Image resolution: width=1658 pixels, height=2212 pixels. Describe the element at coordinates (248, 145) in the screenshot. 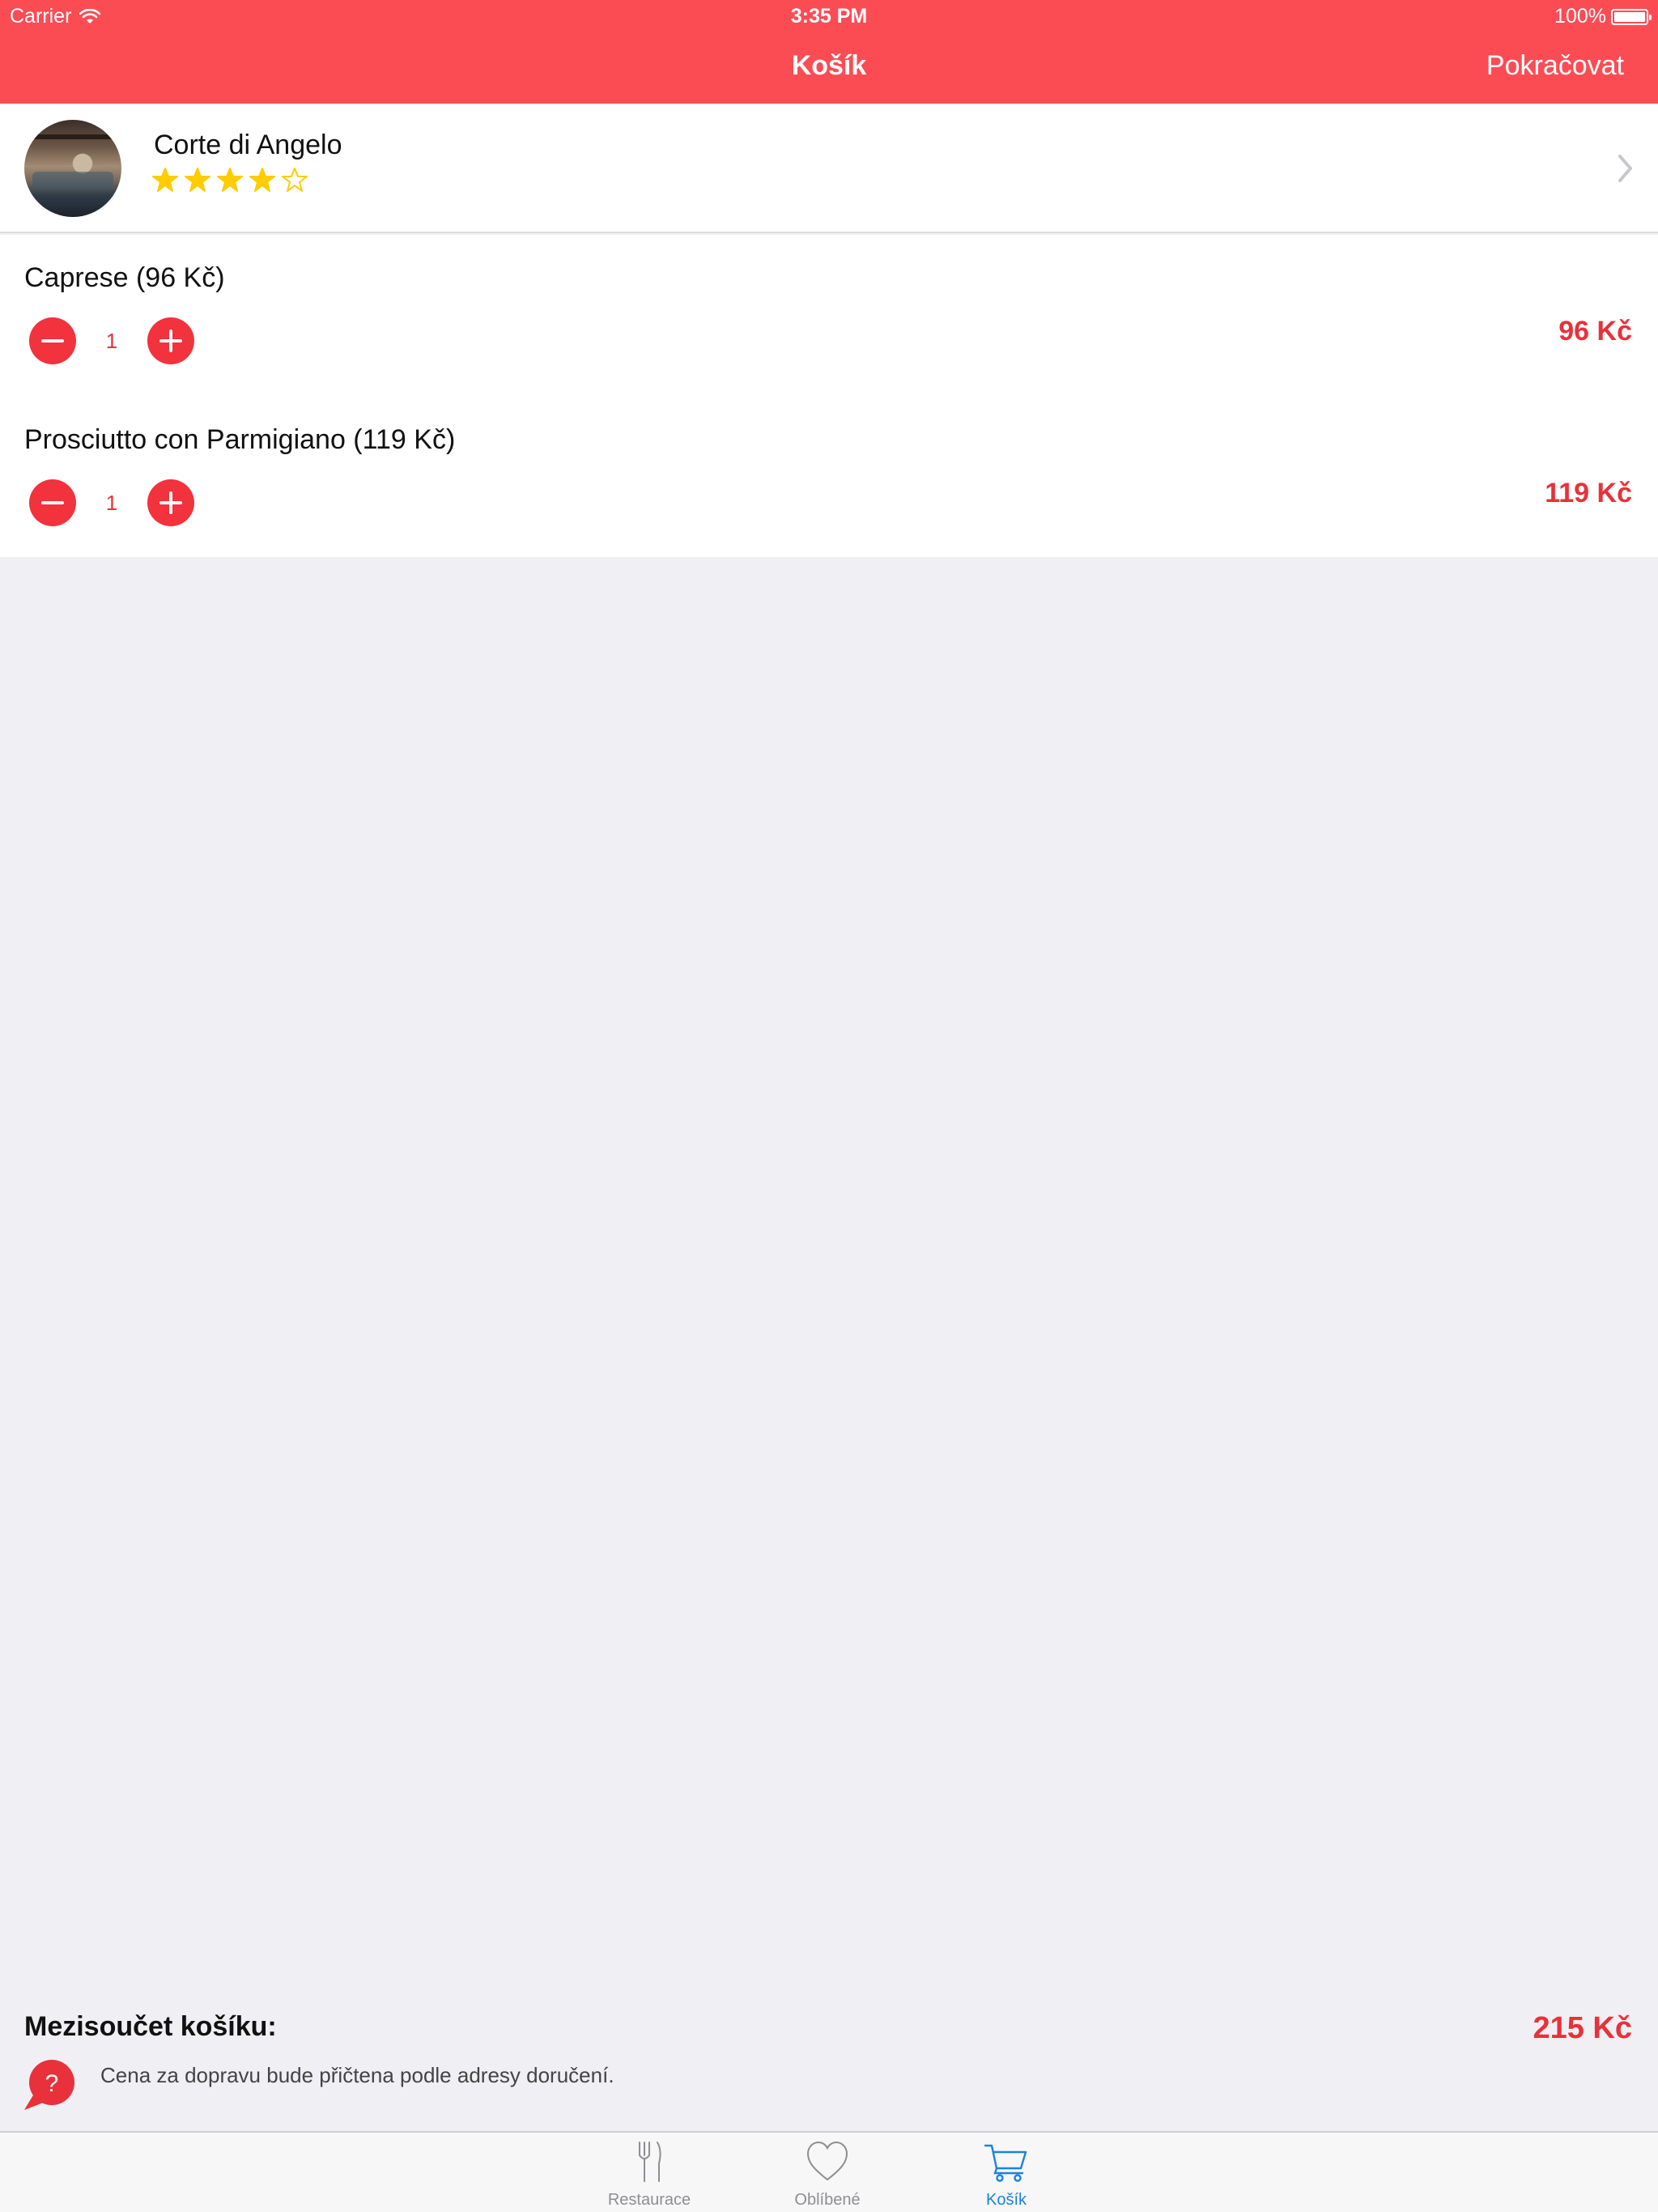

I see `restaurant-name: Corte di Angelo` at that location.